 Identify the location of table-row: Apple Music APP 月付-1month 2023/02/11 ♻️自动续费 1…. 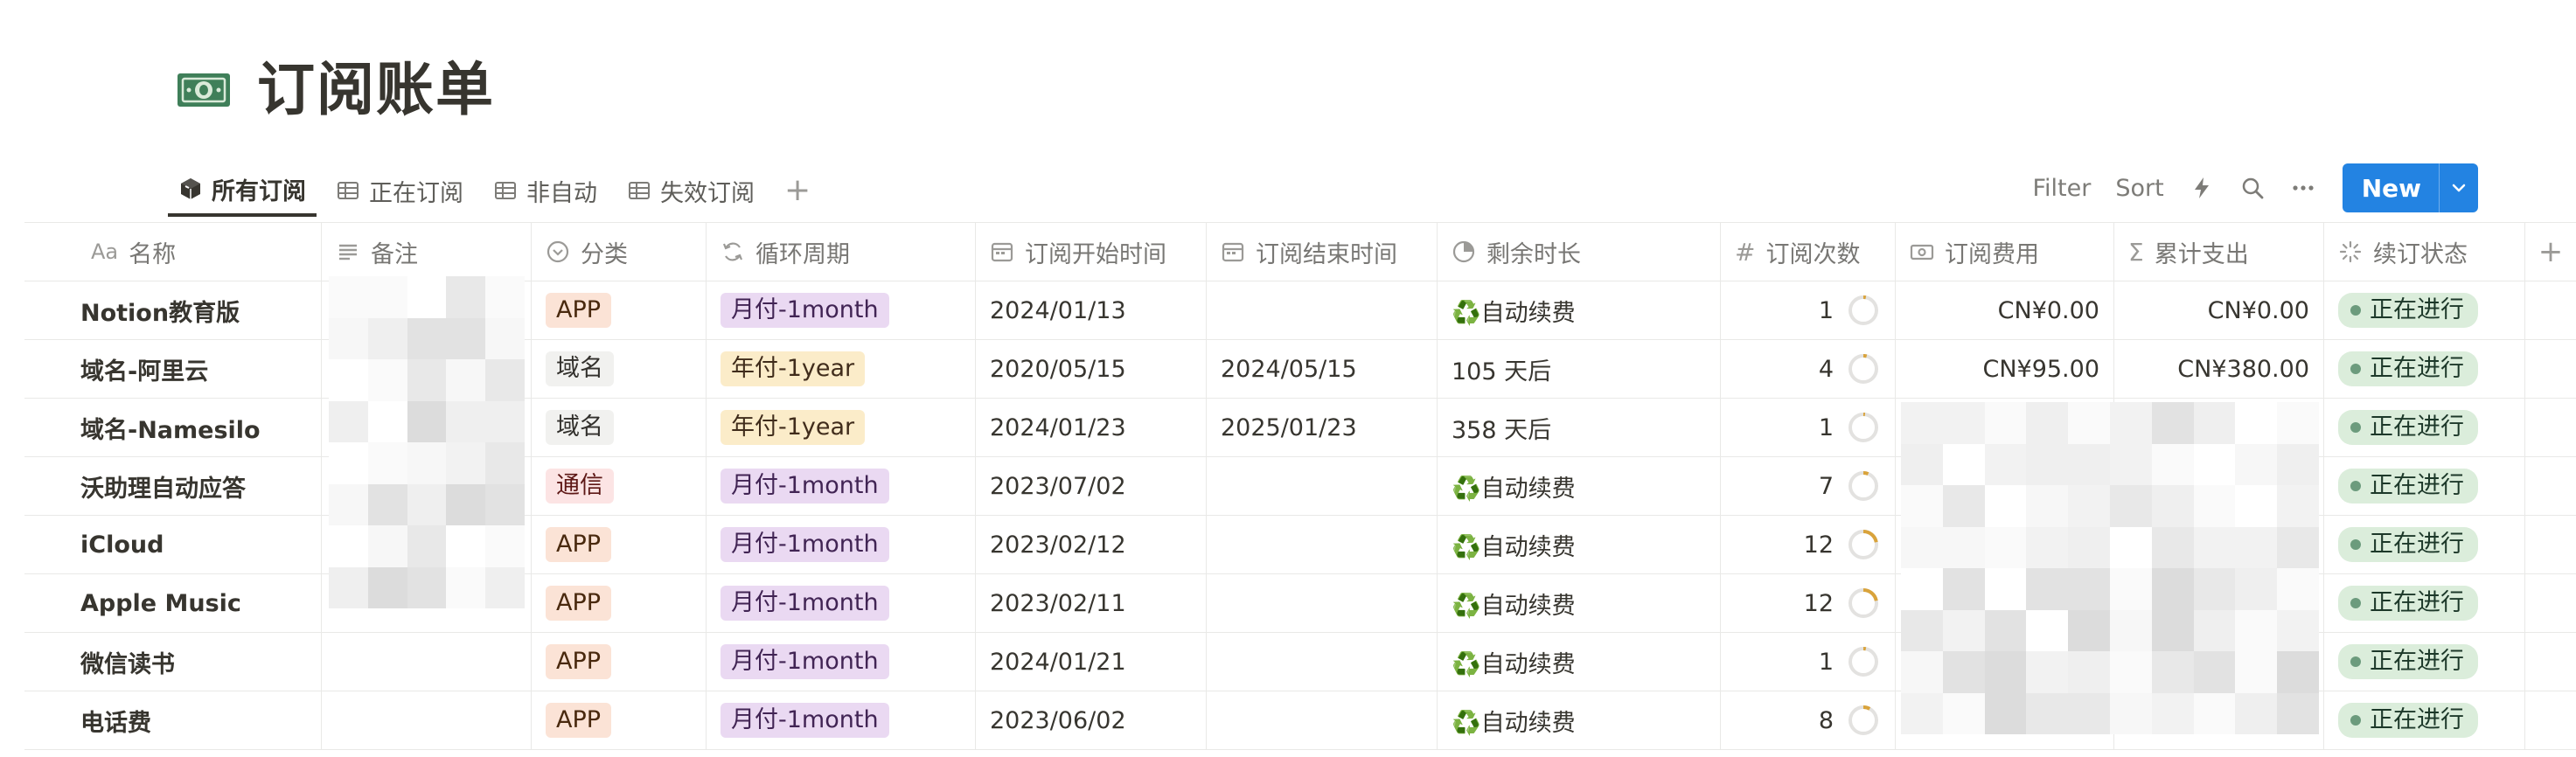
(1300, 604).